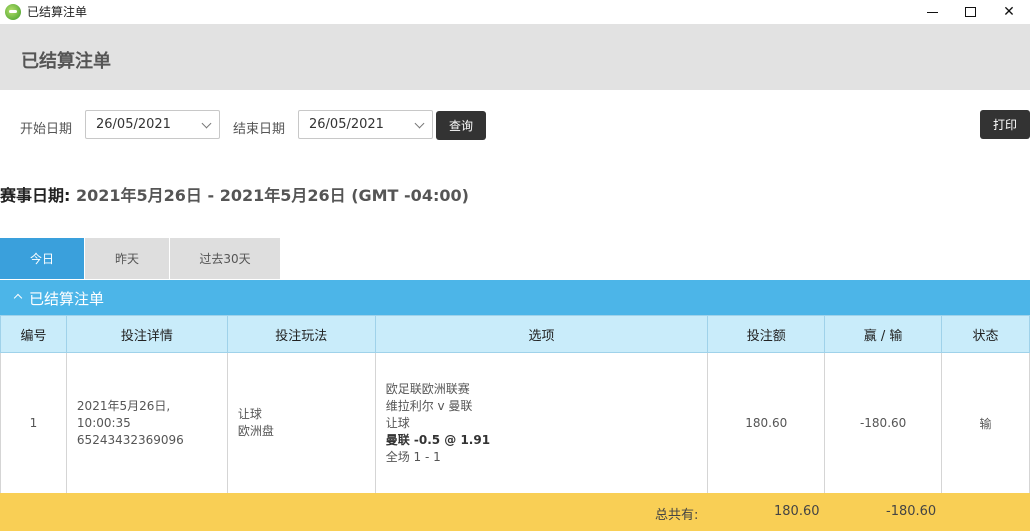 The height and width of the screenshot is (531, 1030). I want to click on maximize-button, so click(970, 12).